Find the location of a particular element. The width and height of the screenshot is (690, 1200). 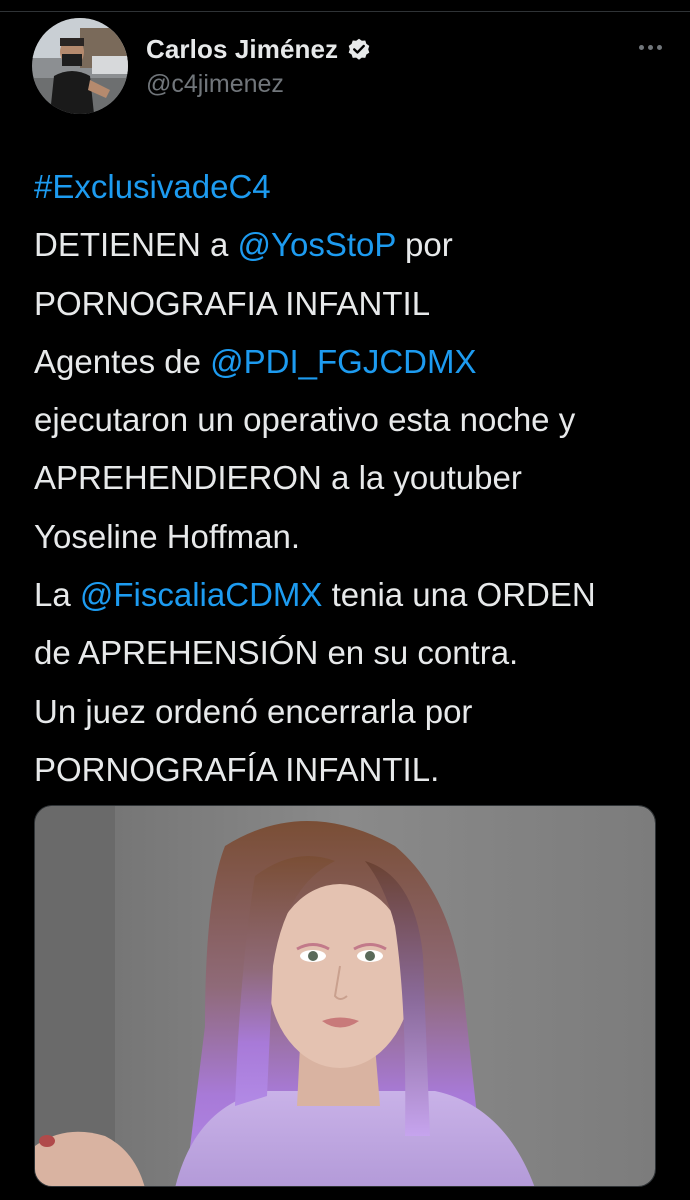

tweet-line: Agentes de @PDI_FGJCDMX is located at coordinates (354, 362).